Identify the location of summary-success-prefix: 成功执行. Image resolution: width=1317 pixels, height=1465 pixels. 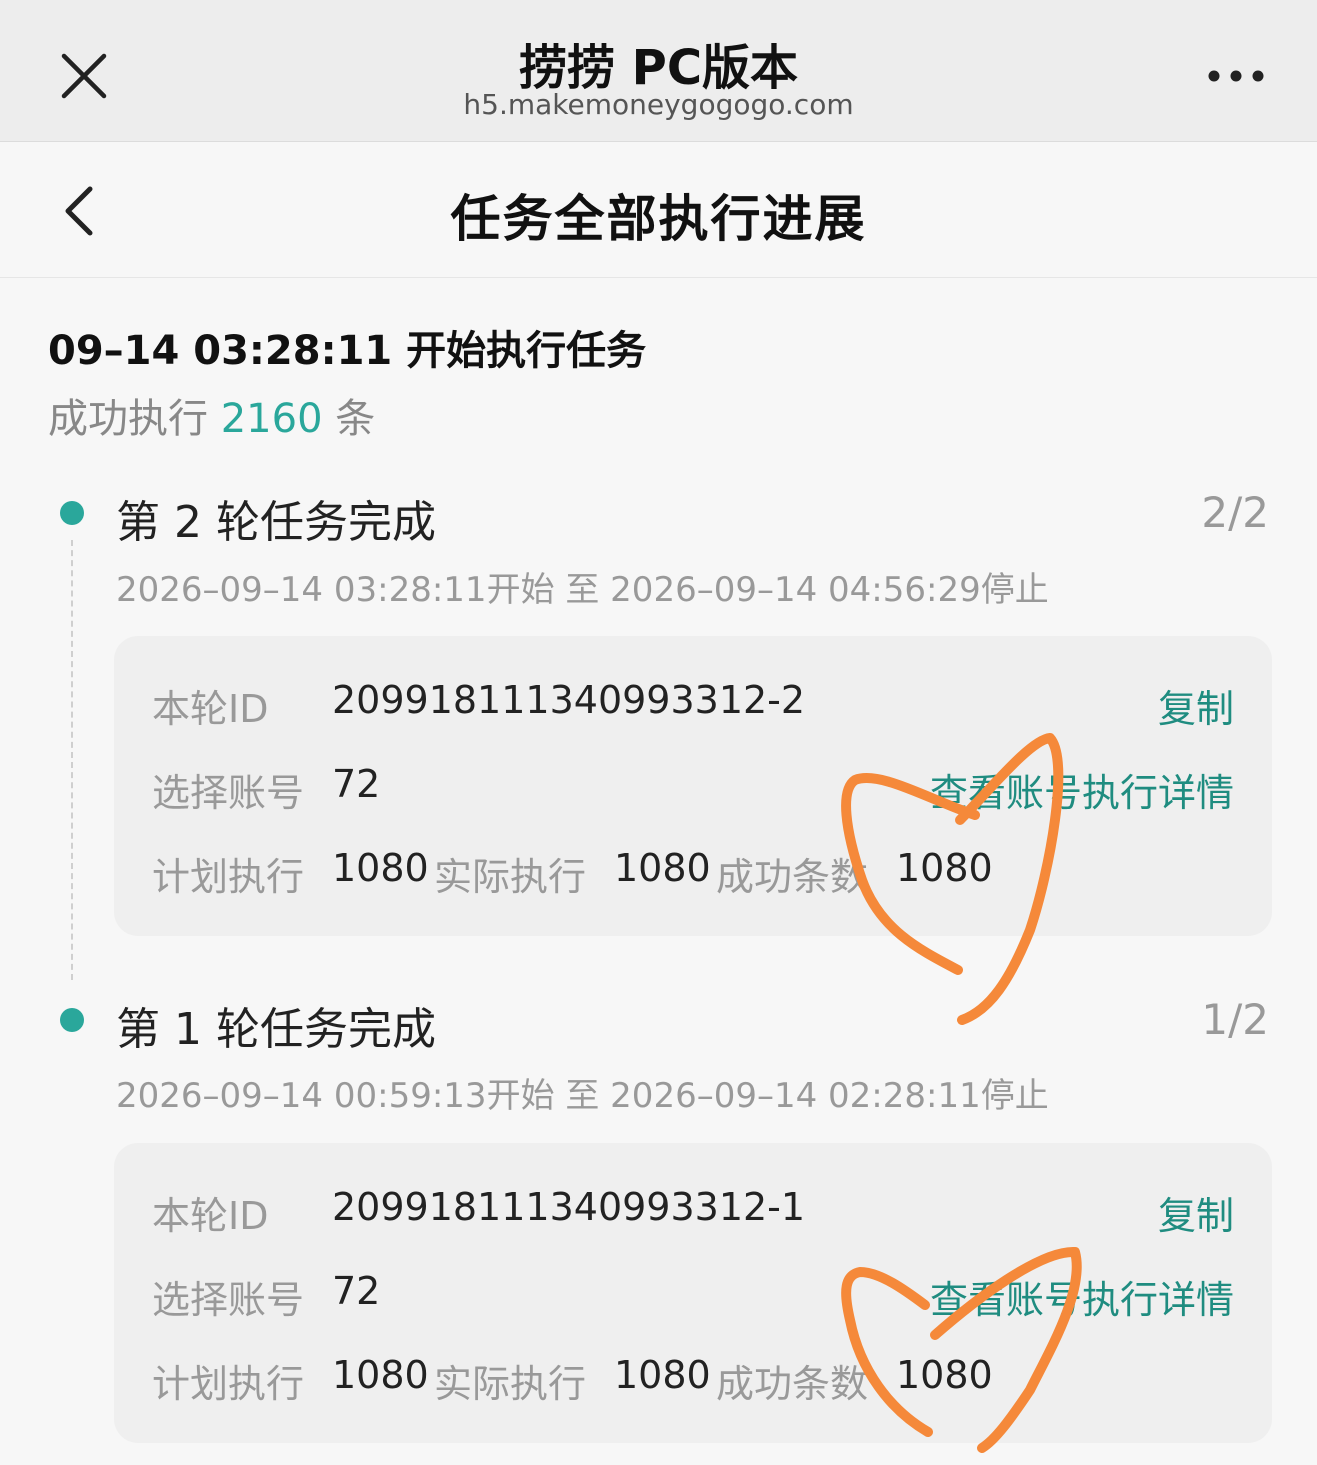
(128, 419).